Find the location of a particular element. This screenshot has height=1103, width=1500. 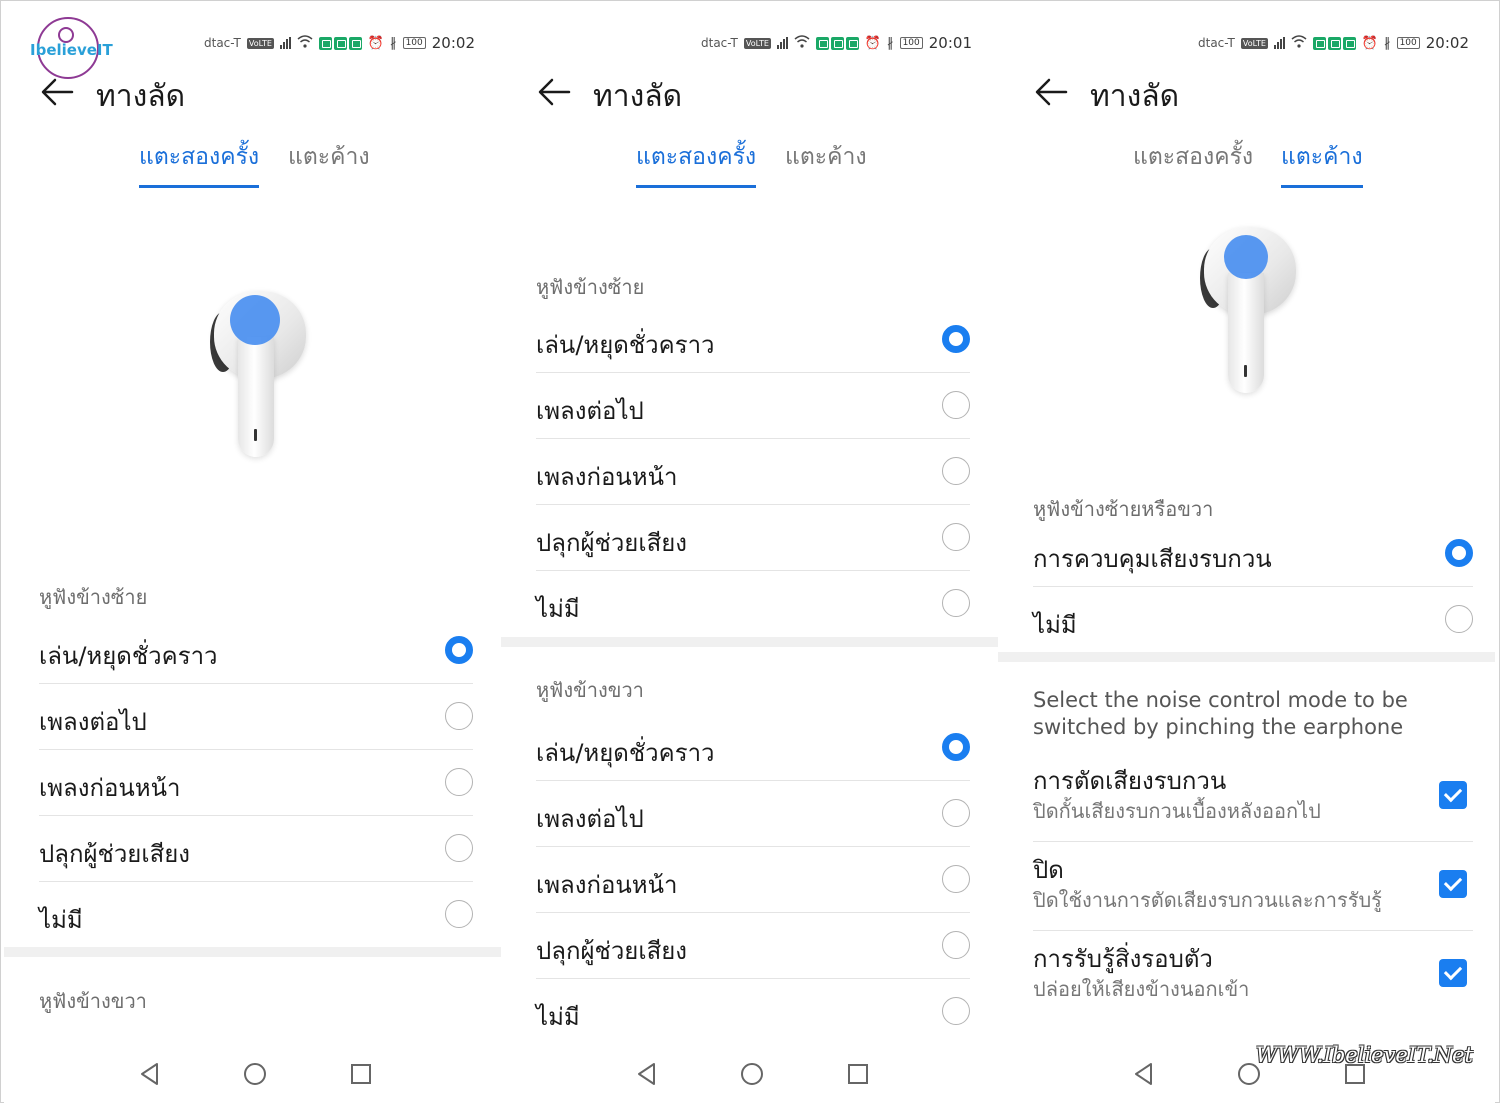

logo-text: IbelieveIT is located at coordinates (71, 50).